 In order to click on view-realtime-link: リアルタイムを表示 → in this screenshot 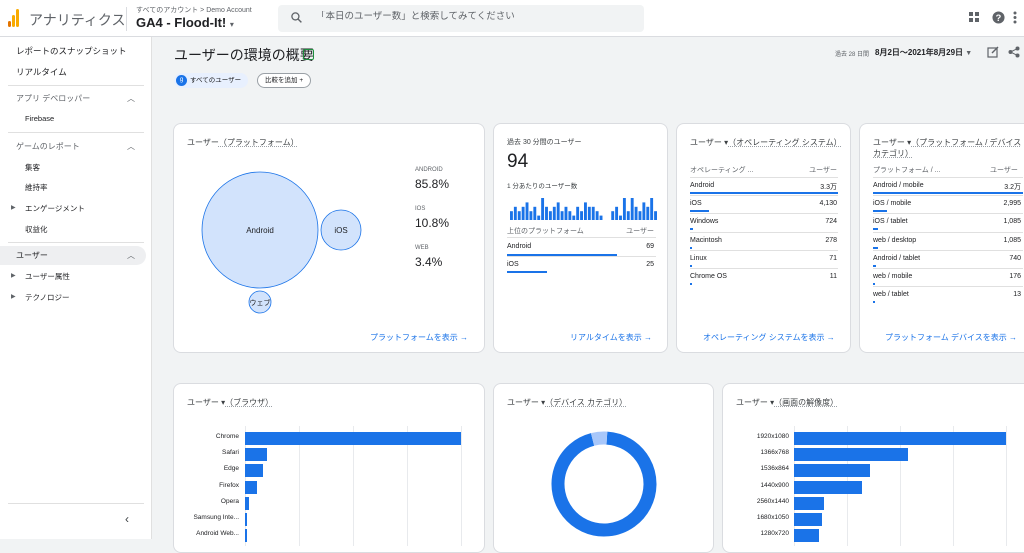, I will do `click(611, 337)`.